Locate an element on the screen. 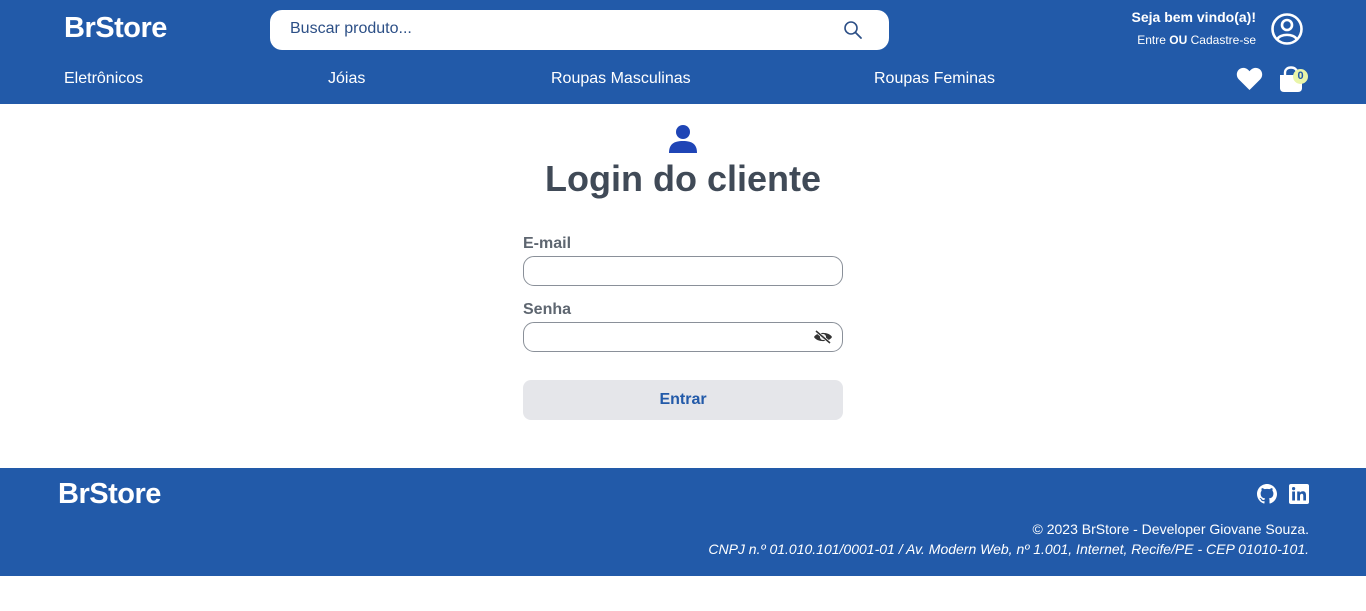 This screenshot has height=611, width=1366. eye-slash-icon is located at coordinates (823, 337).